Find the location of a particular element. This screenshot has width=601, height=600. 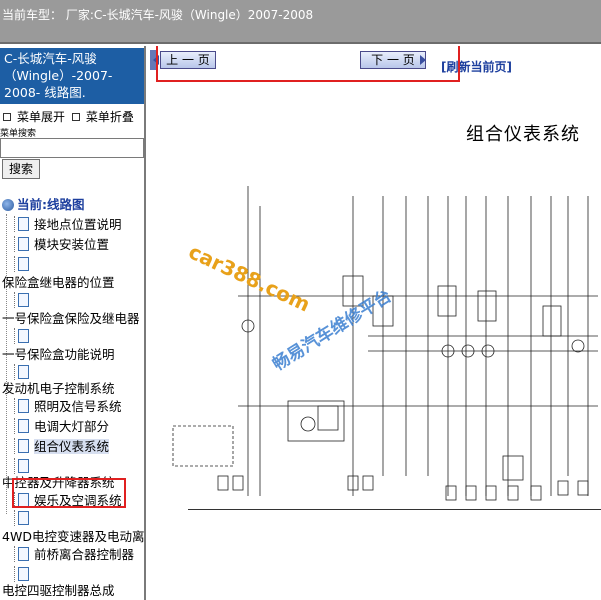

tree-item-label: 电调大灯部分 is located at coordinates (72, 426).